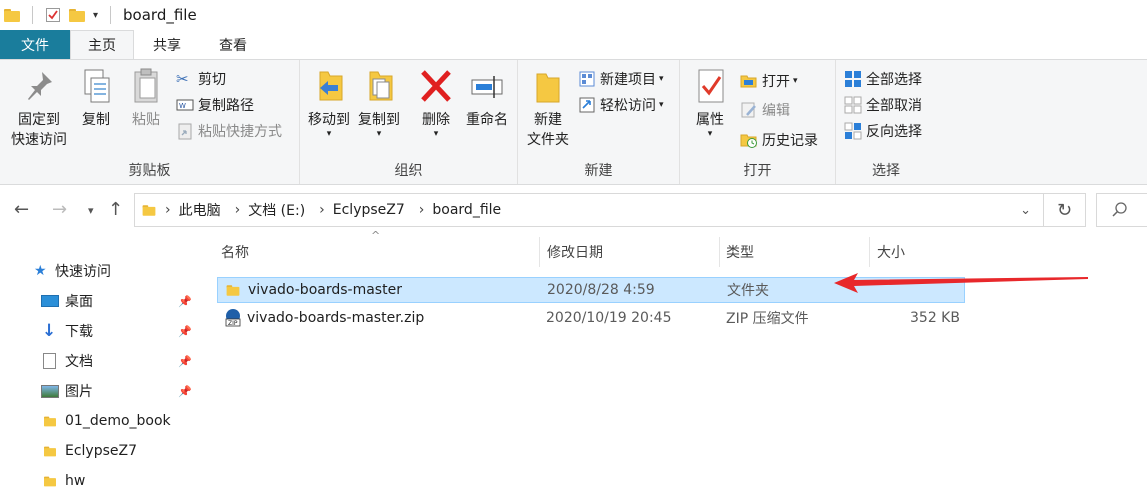  I want to click on search-box, so click(1121, 210).